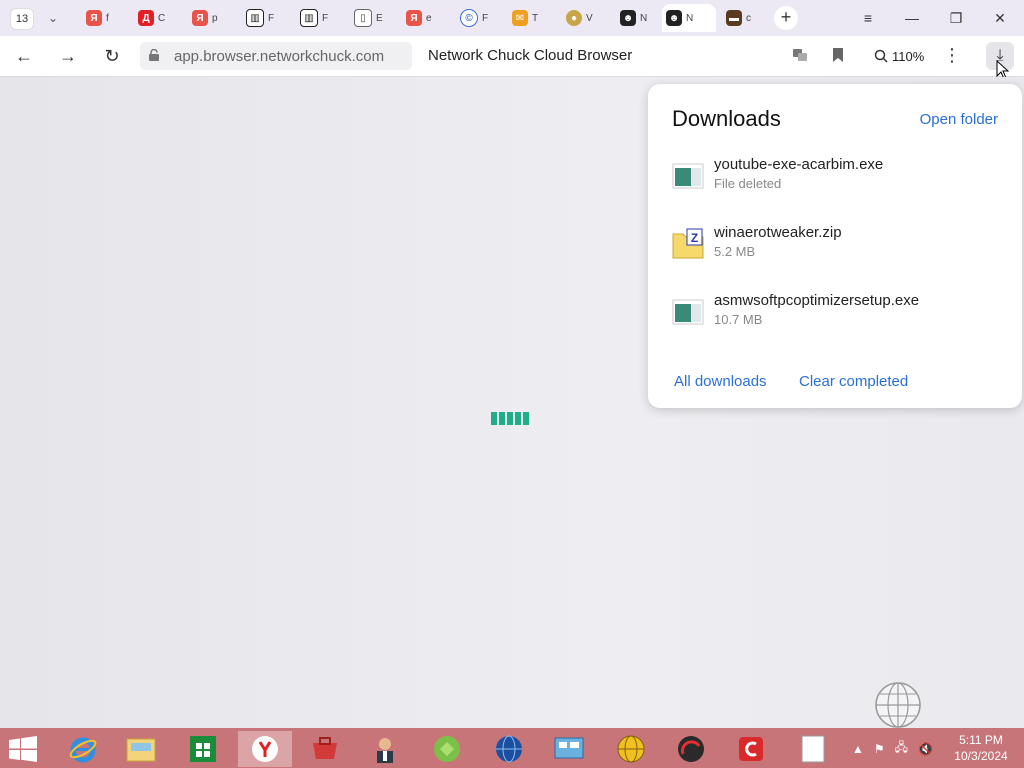 The height and width of the screenshot is (768, 1024). Describe the element at coordinates (838, 55) in the screenshot. I see `bookmark-icon` at that location.